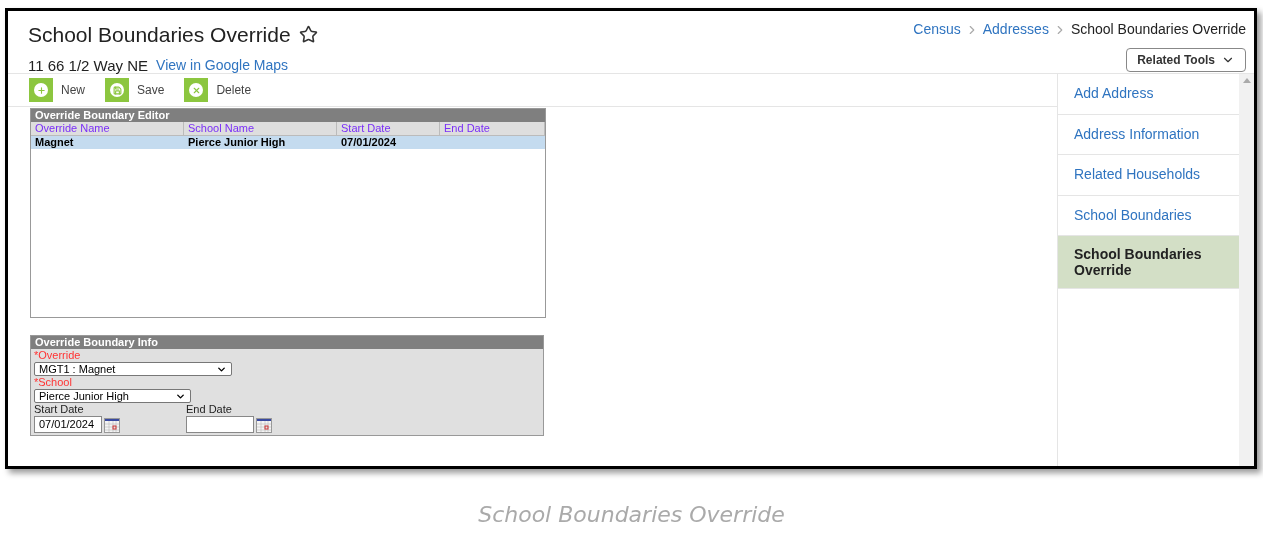  What do you see at coordinates (222, 66) in the screenshot?
I see `map-link: View in Google Maps` at bounding box center [222, 66].